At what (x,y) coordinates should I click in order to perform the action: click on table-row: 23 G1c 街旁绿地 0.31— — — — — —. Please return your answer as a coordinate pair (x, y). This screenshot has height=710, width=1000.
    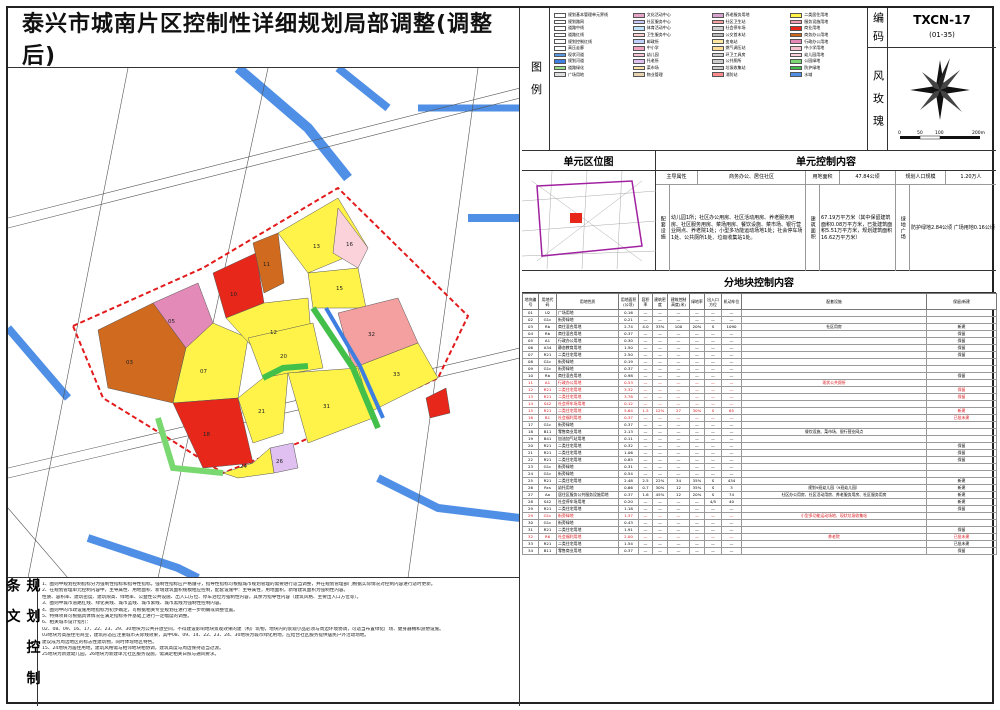
    Looking at the image, I should click on (759, 467).